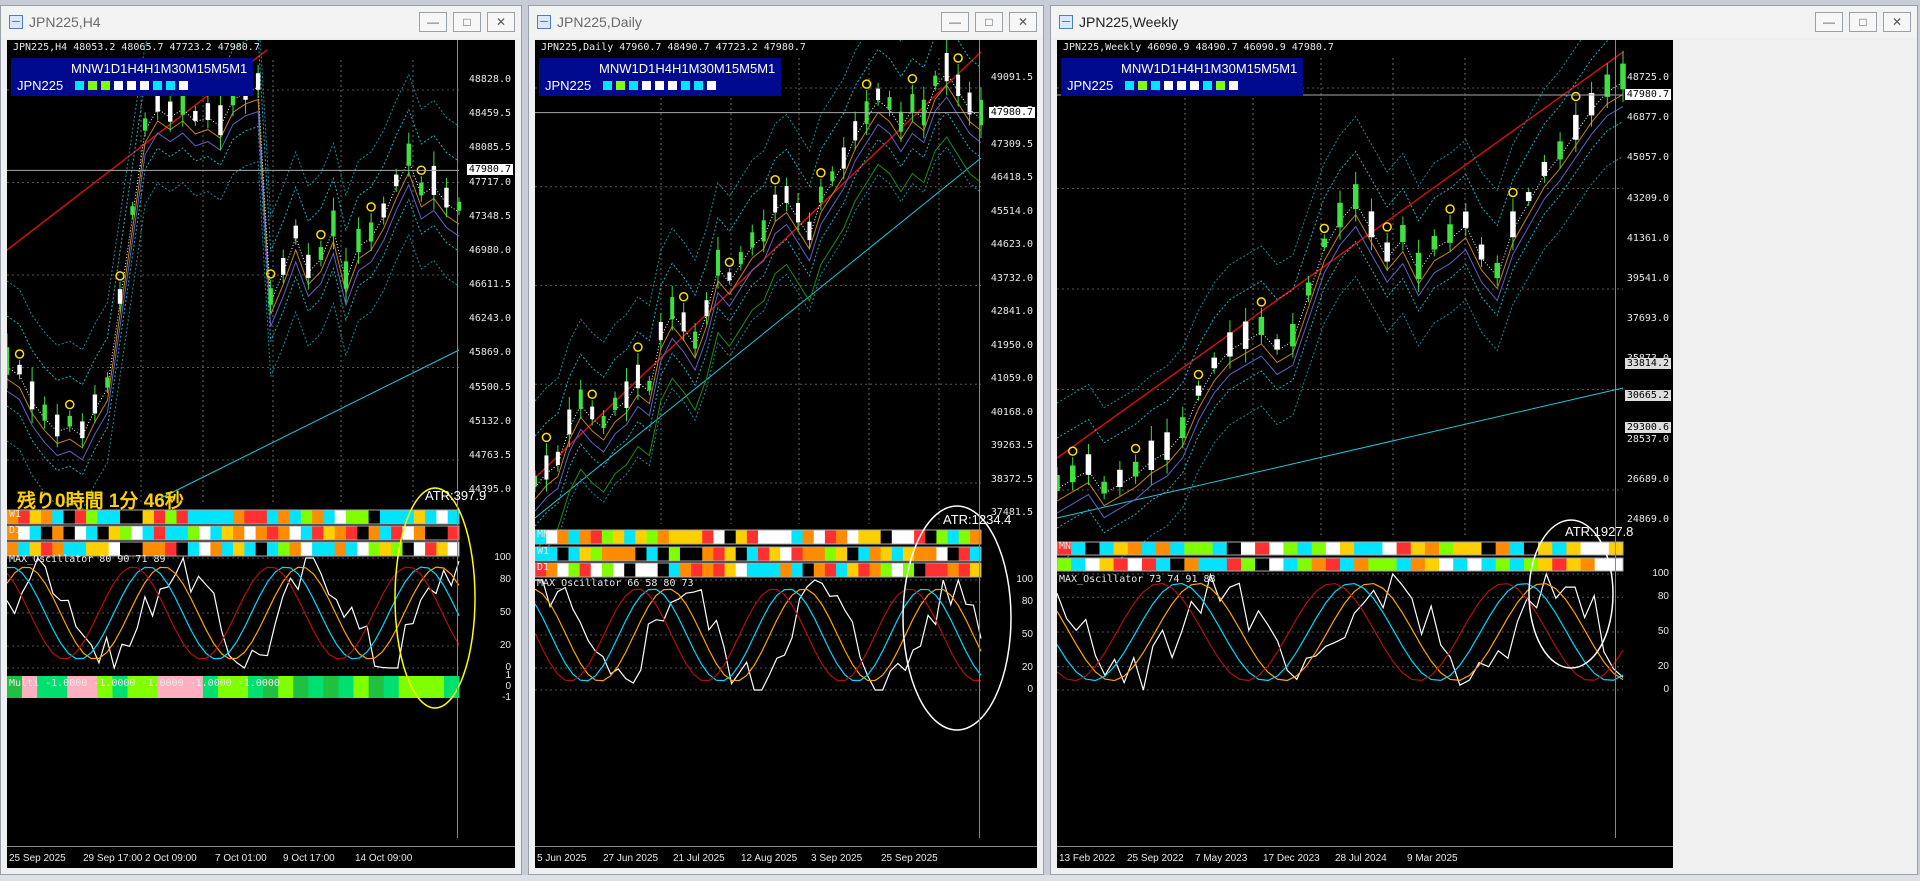  Describe the element at coordinates (1137, 579) in the screenshot. I see `oscillator-label: MAX_Oscillator 73 74 91 88` at that location.